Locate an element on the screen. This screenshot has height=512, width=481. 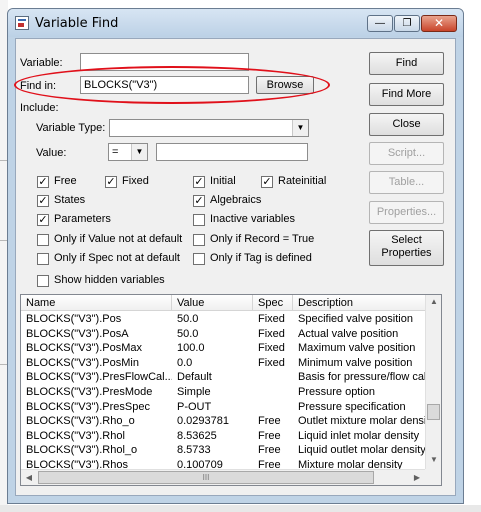
inactive-variables-checkbox is located at coordinates (199, 220).